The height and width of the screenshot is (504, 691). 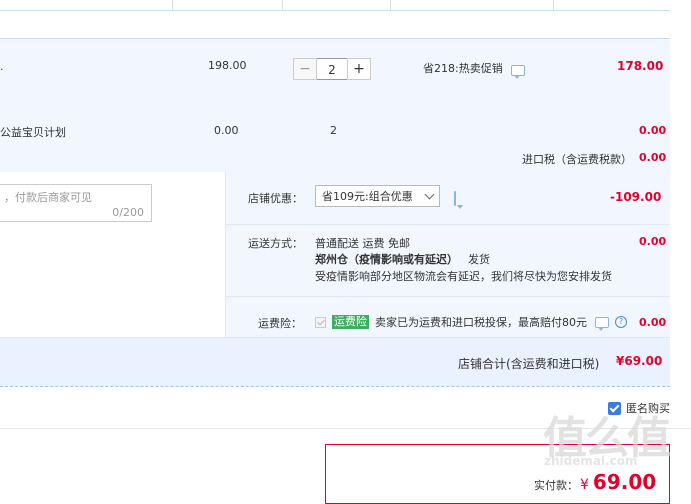 I want to click on shipping-value: 0.00, so click(x=653, y=241).